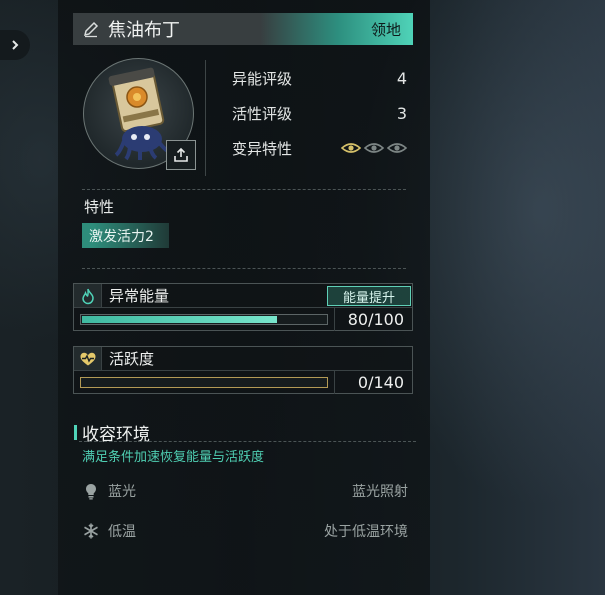 The height and width of the screenshot is (595, 605). I want to click on energy-title: 异常能量, so click(139, 296).